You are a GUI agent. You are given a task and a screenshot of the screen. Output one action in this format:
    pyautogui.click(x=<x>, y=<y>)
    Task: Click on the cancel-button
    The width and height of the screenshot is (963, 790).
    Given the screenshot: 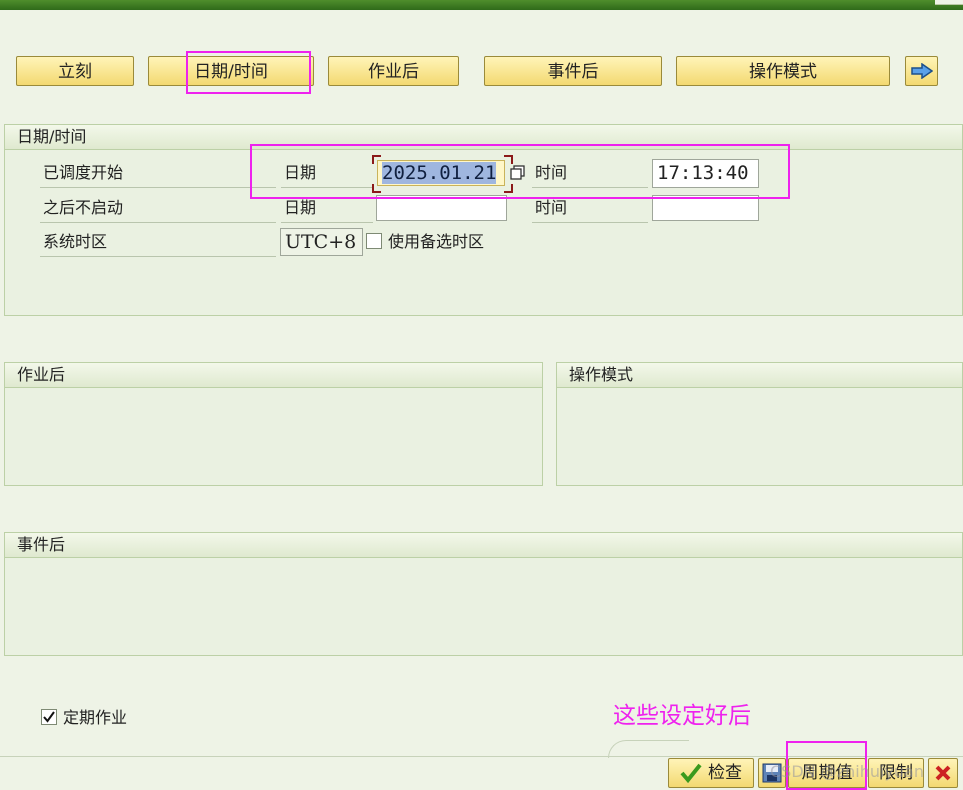 What is the action you would take?
    pyautogui.click(x=943, y=773)
    